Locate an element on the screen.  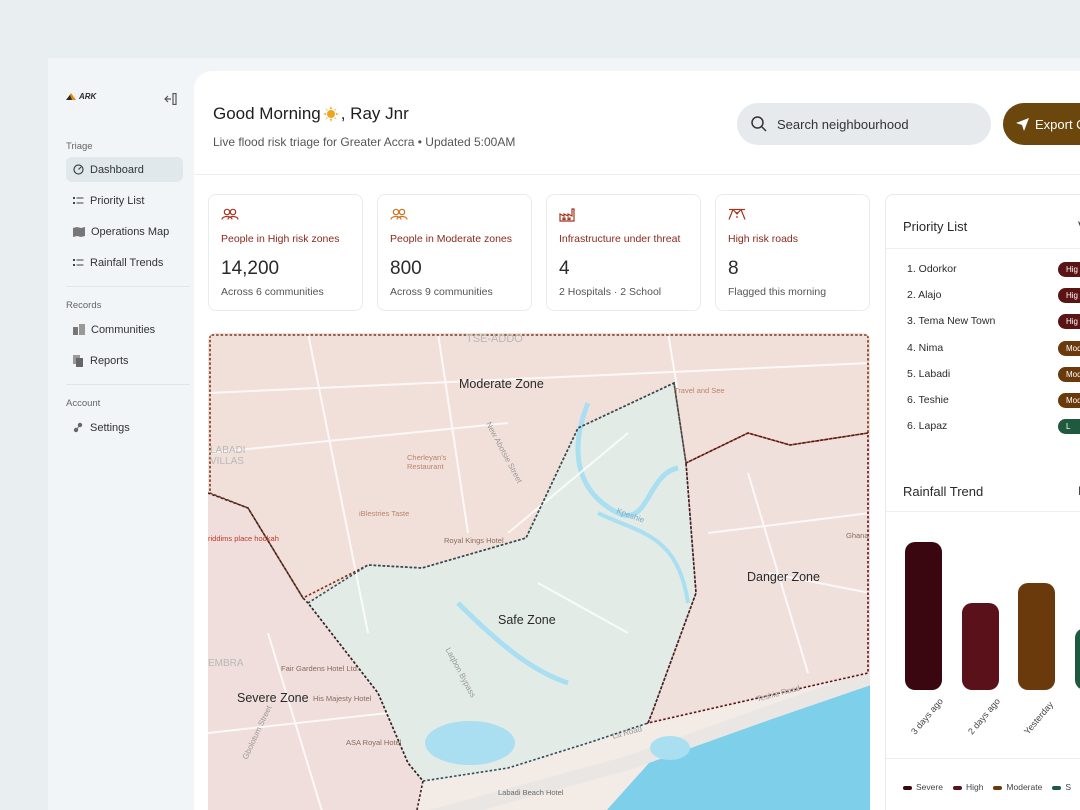
sidebar-item-rainfall-trends: Rainfall Trends is located at coordinates (124, 262).